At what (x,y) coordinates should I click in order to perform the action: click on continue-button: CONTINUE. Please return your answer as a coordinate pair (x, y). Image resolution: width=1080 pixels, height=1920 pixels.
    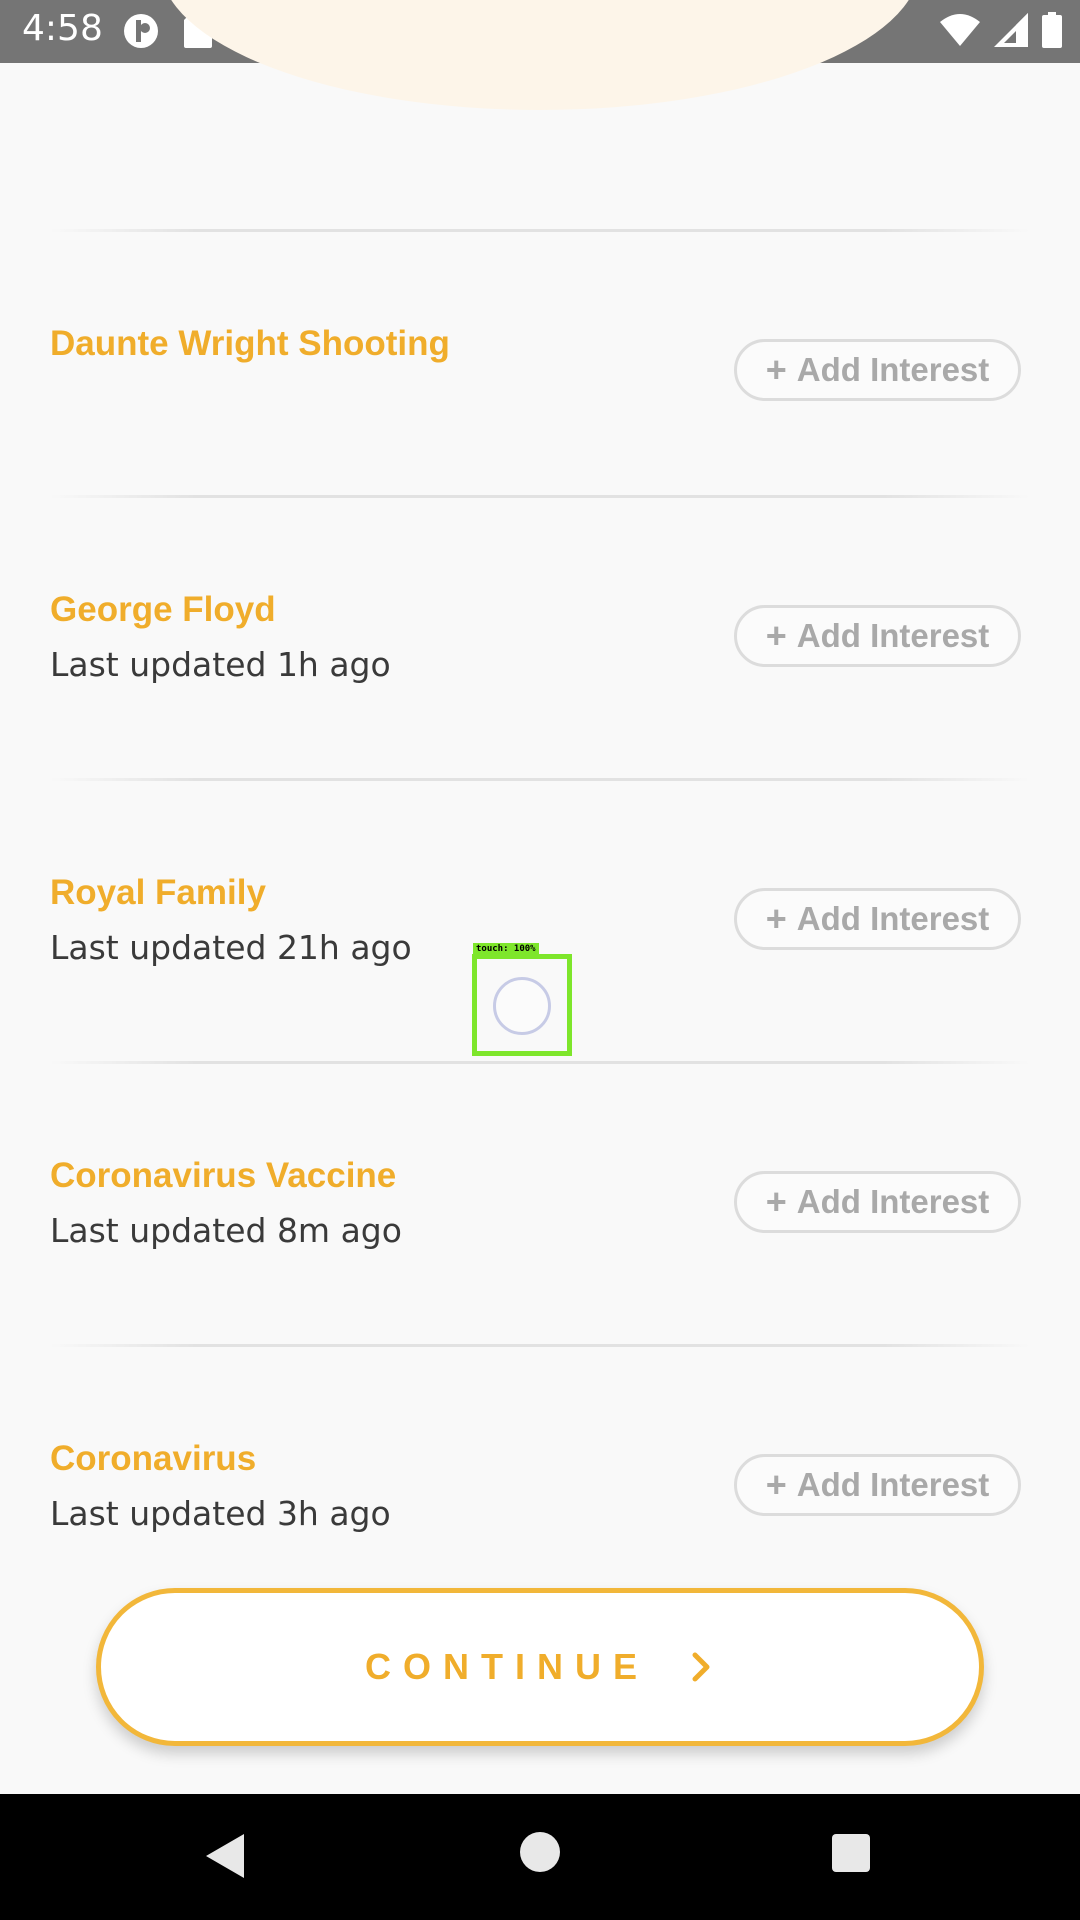
    Looking at the image, I should click on (540, 1667).